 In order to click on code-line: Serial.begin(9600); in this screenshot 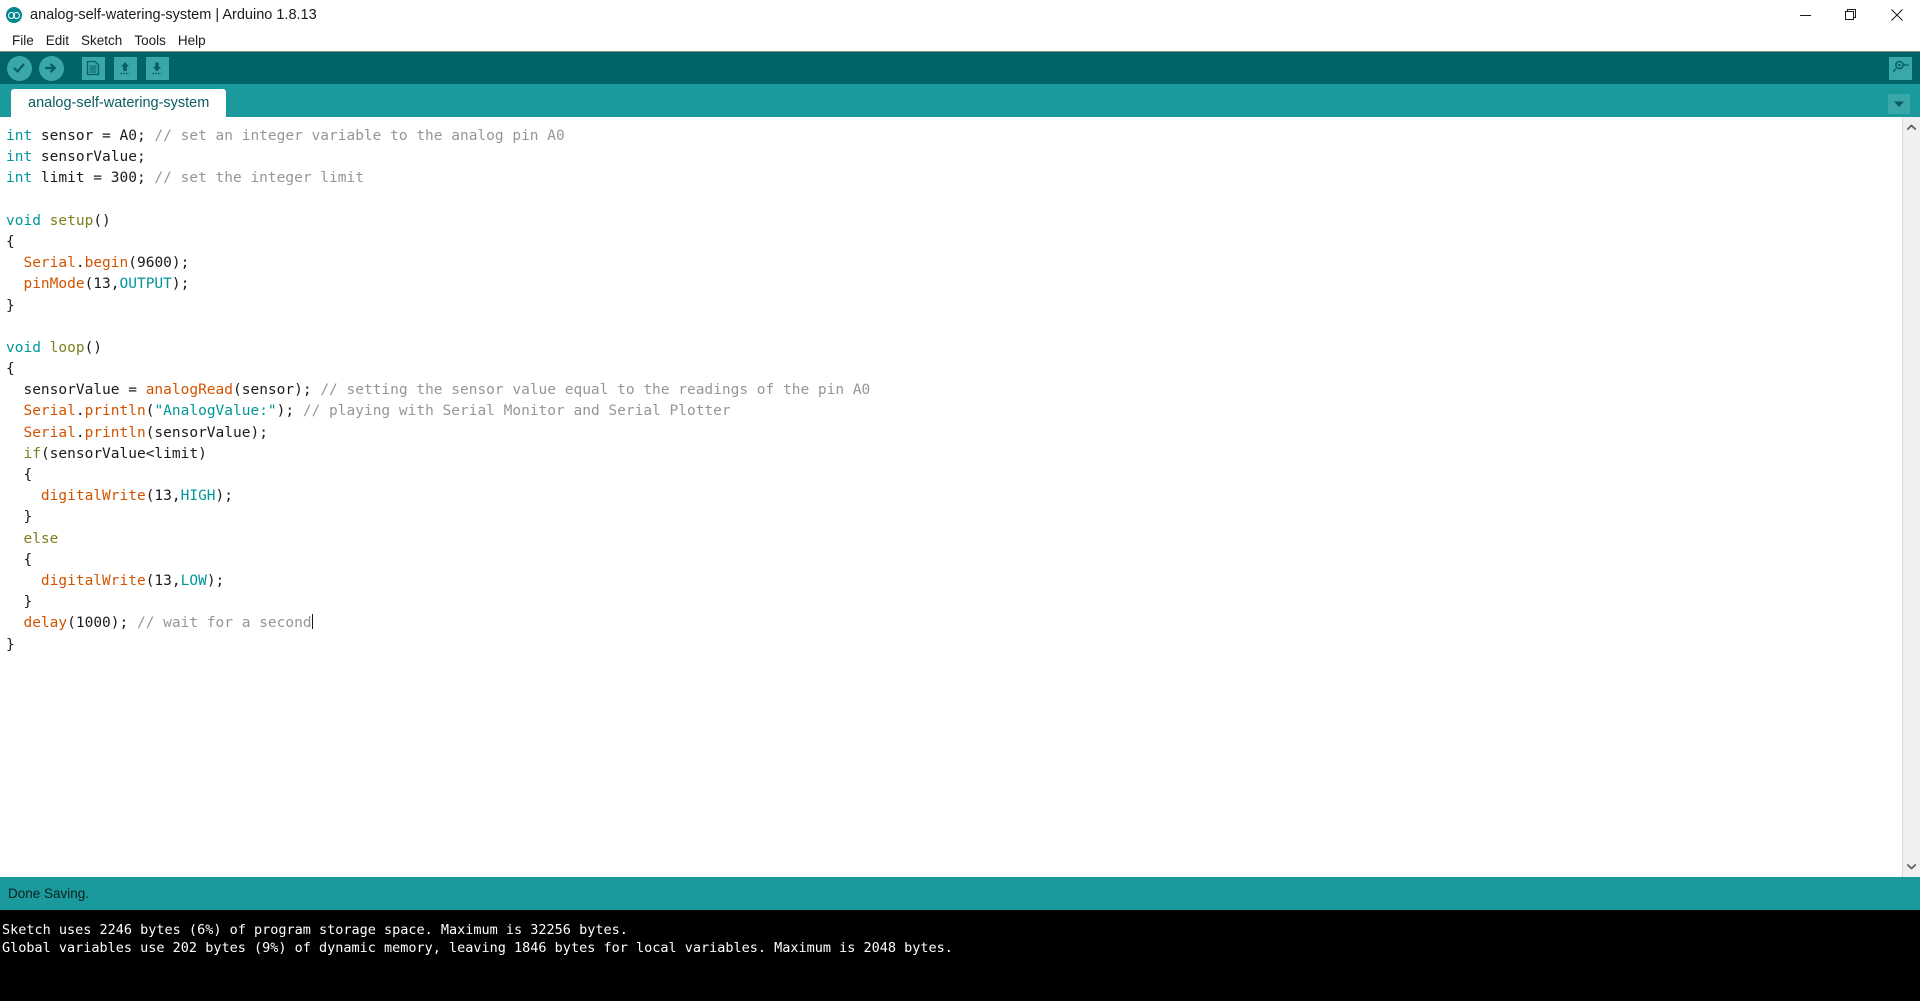, I will do `click(954, 263)`.